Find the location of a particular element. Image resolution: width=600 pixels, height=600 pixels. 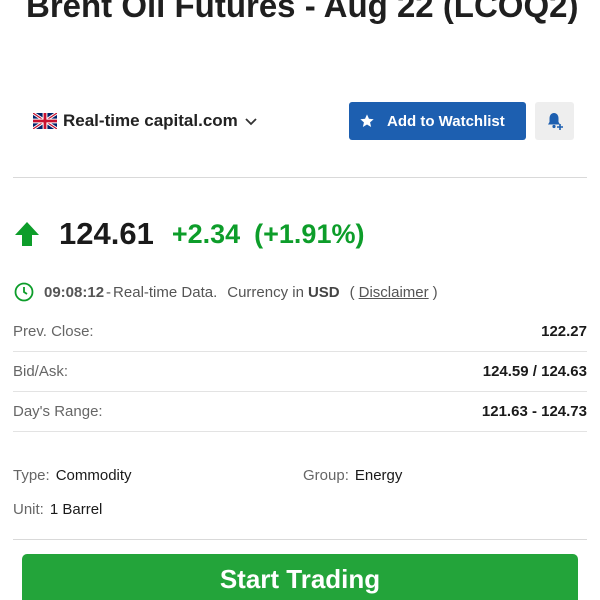

chevron-down-icon is located at coordinates (251, 122).